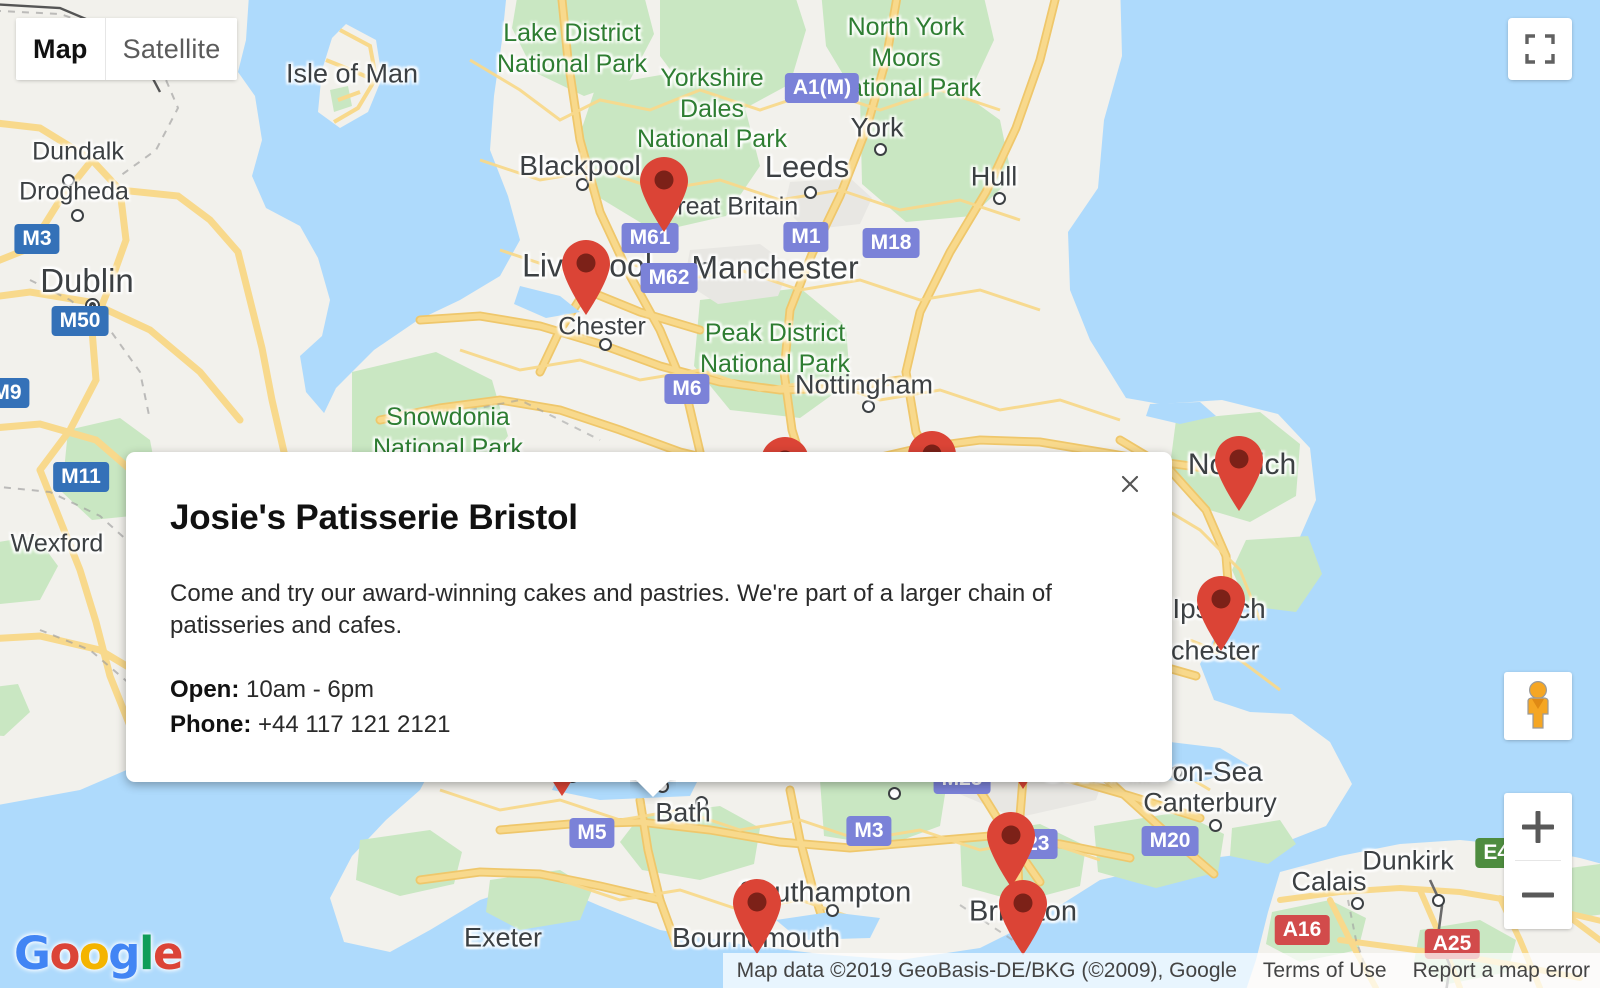 Image resolution: width=1600 pixels, height=988 pixels. I want to click on phone-value: +44 117 121 2121, so click(354, 724).